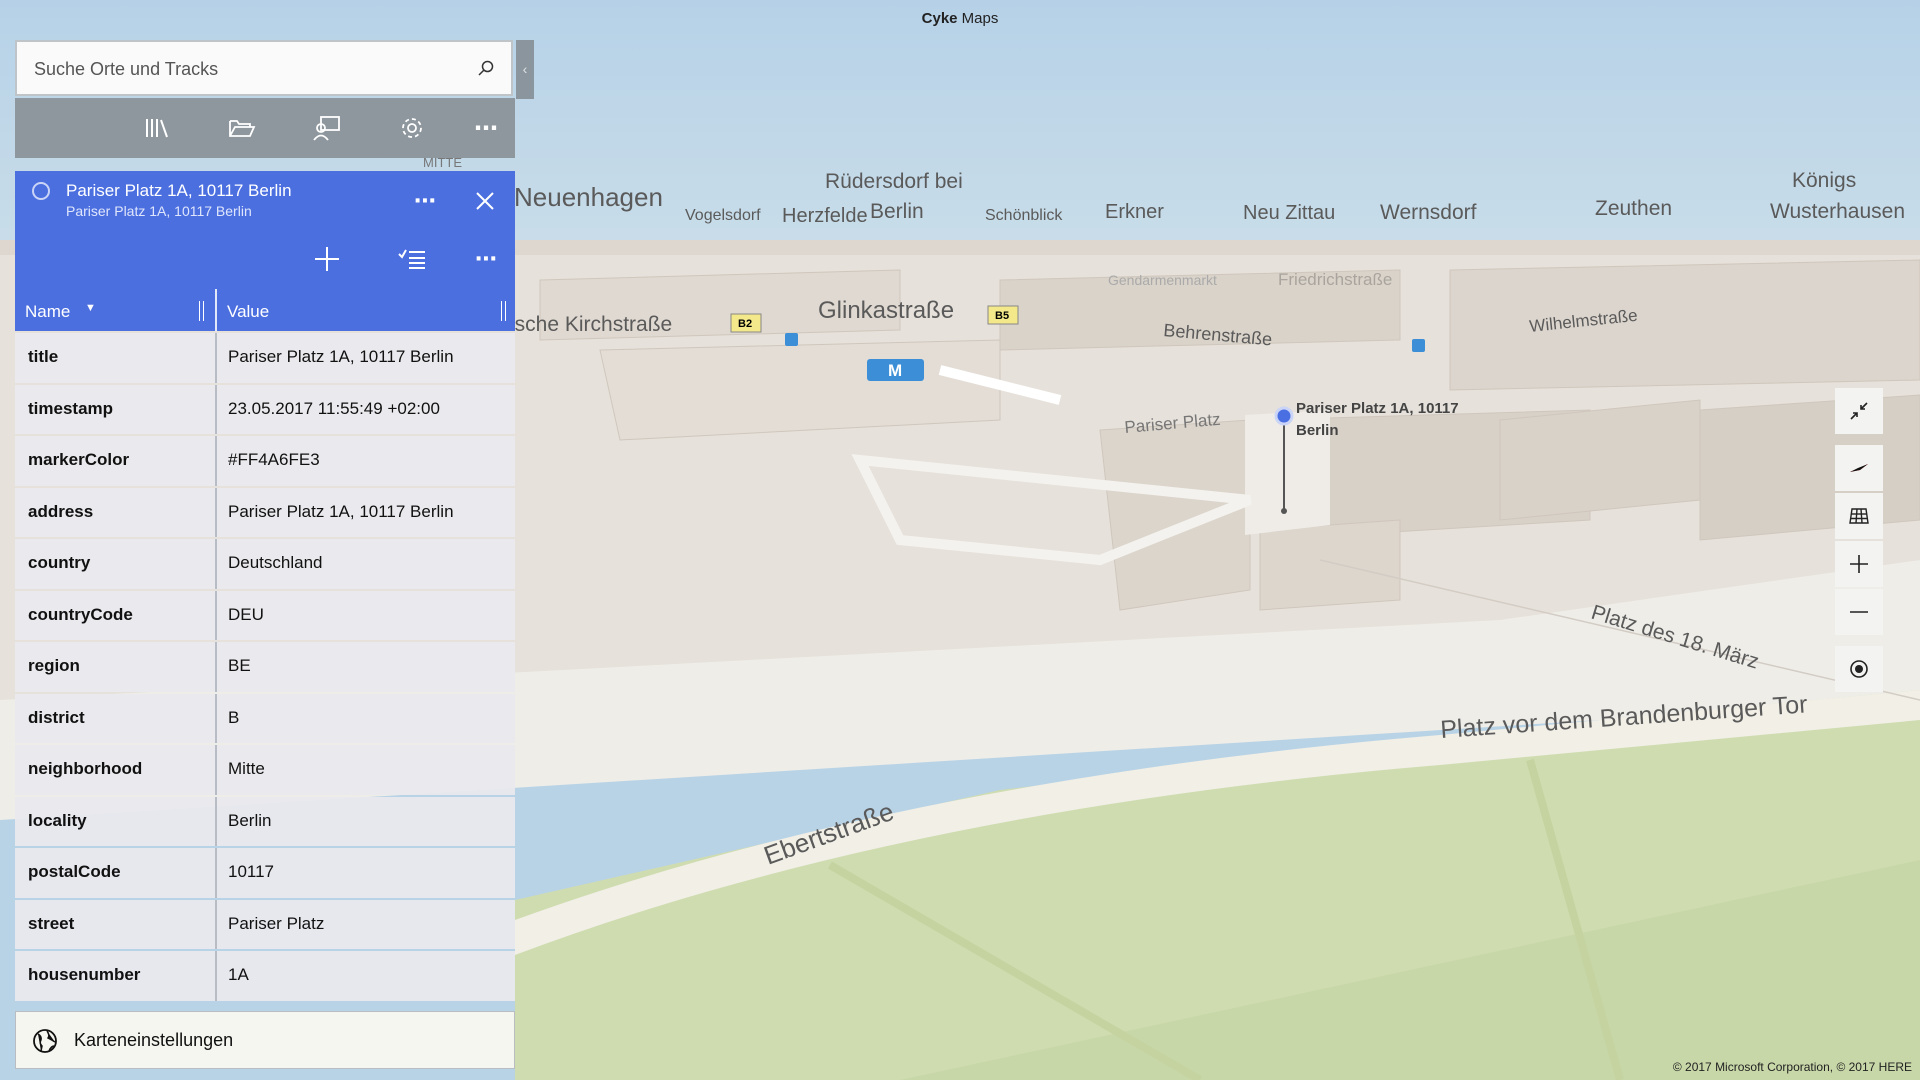  I want to click on row-key: housenumber, so click(84, 974).